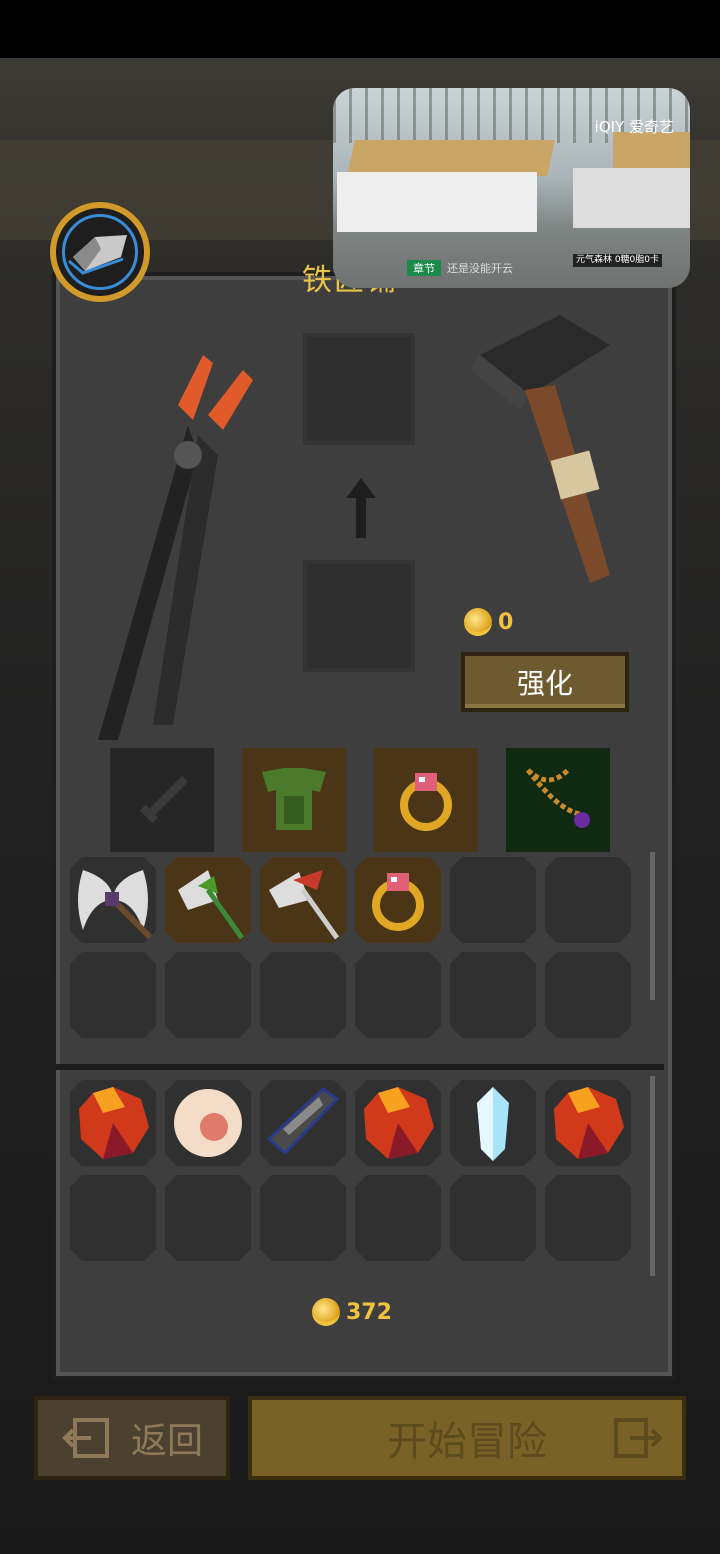  Describe the element at coordinates (361, 508) in the screenshot. I see `arrow-up-icon` at that location.